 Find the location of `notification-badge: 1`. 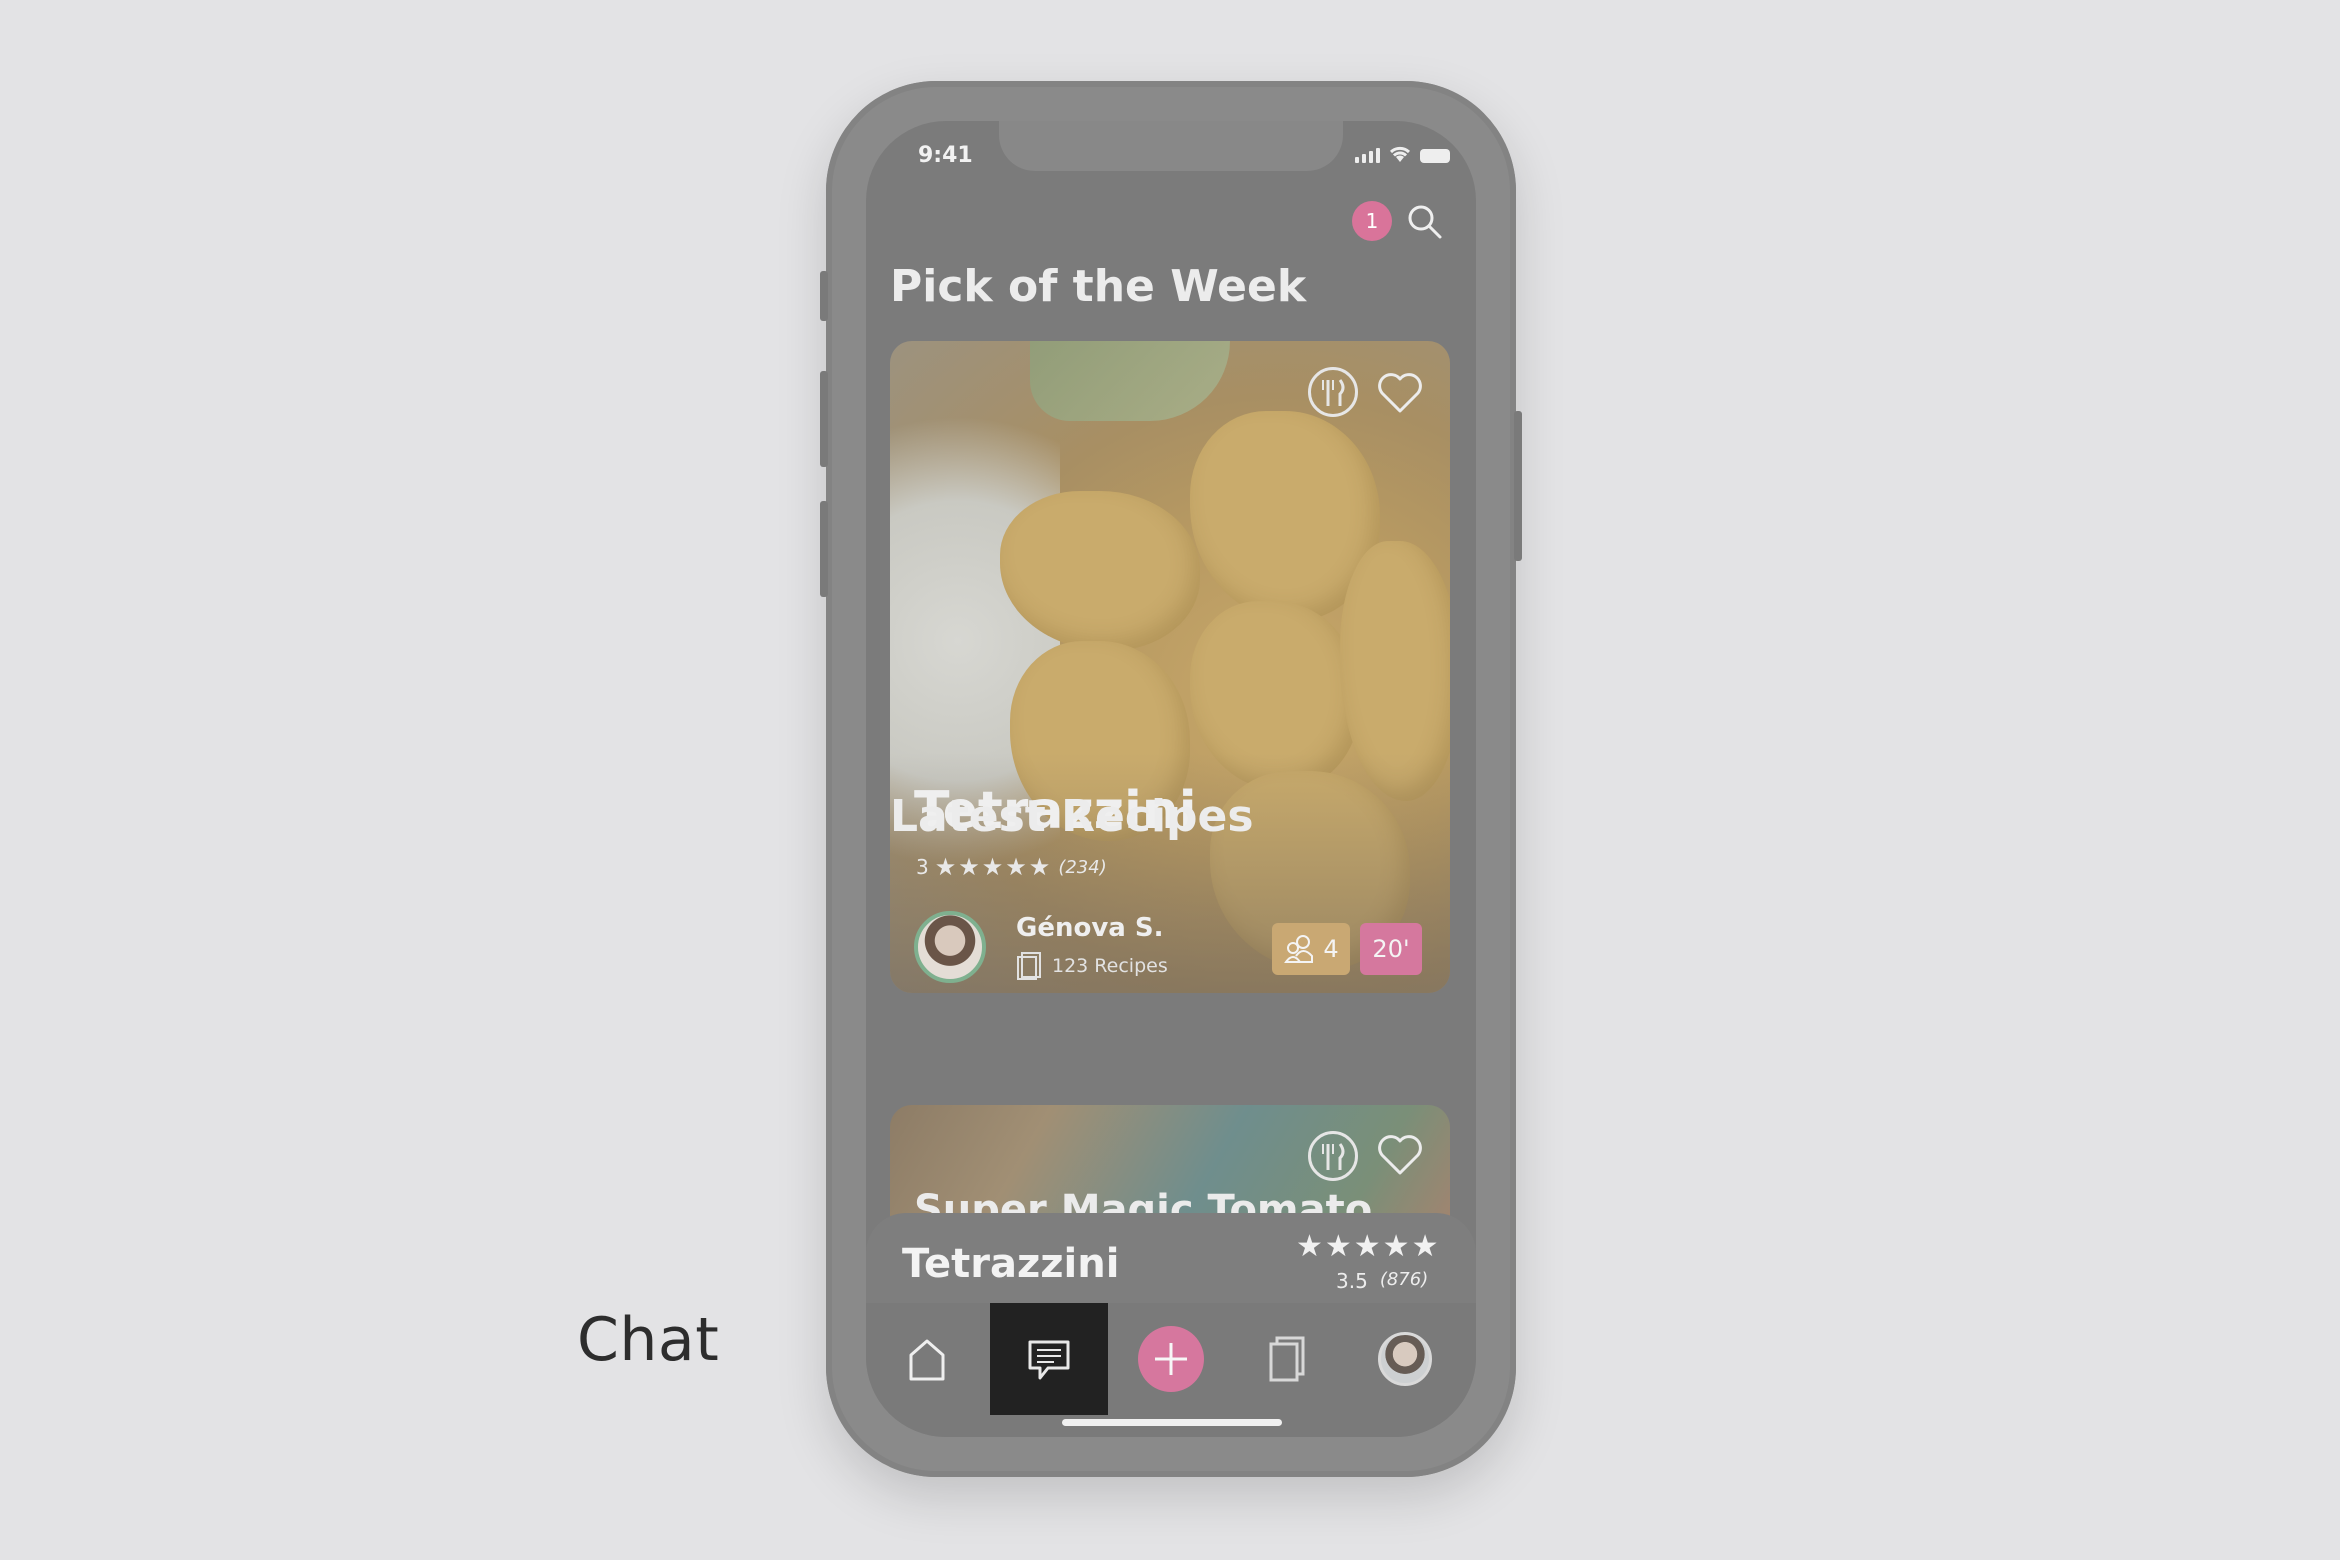

notification-badge: 1 is located at coordinates (1372, 221).